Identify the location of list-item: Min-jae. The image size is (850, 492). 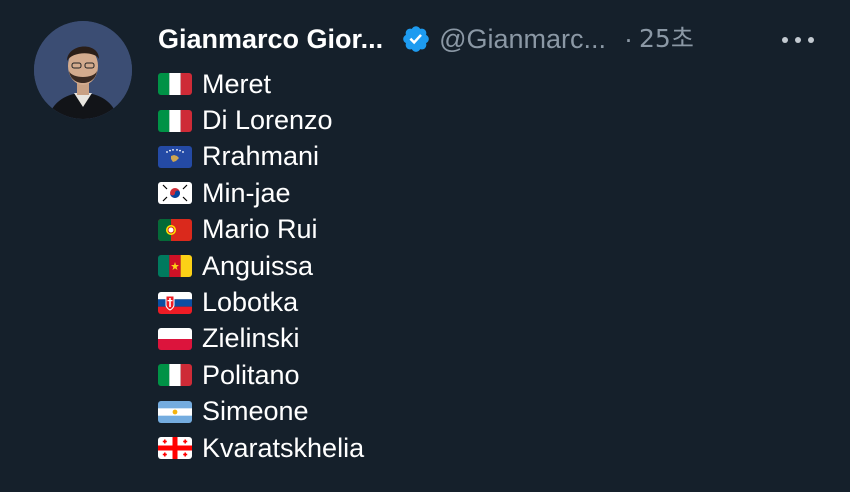
(261, 193).